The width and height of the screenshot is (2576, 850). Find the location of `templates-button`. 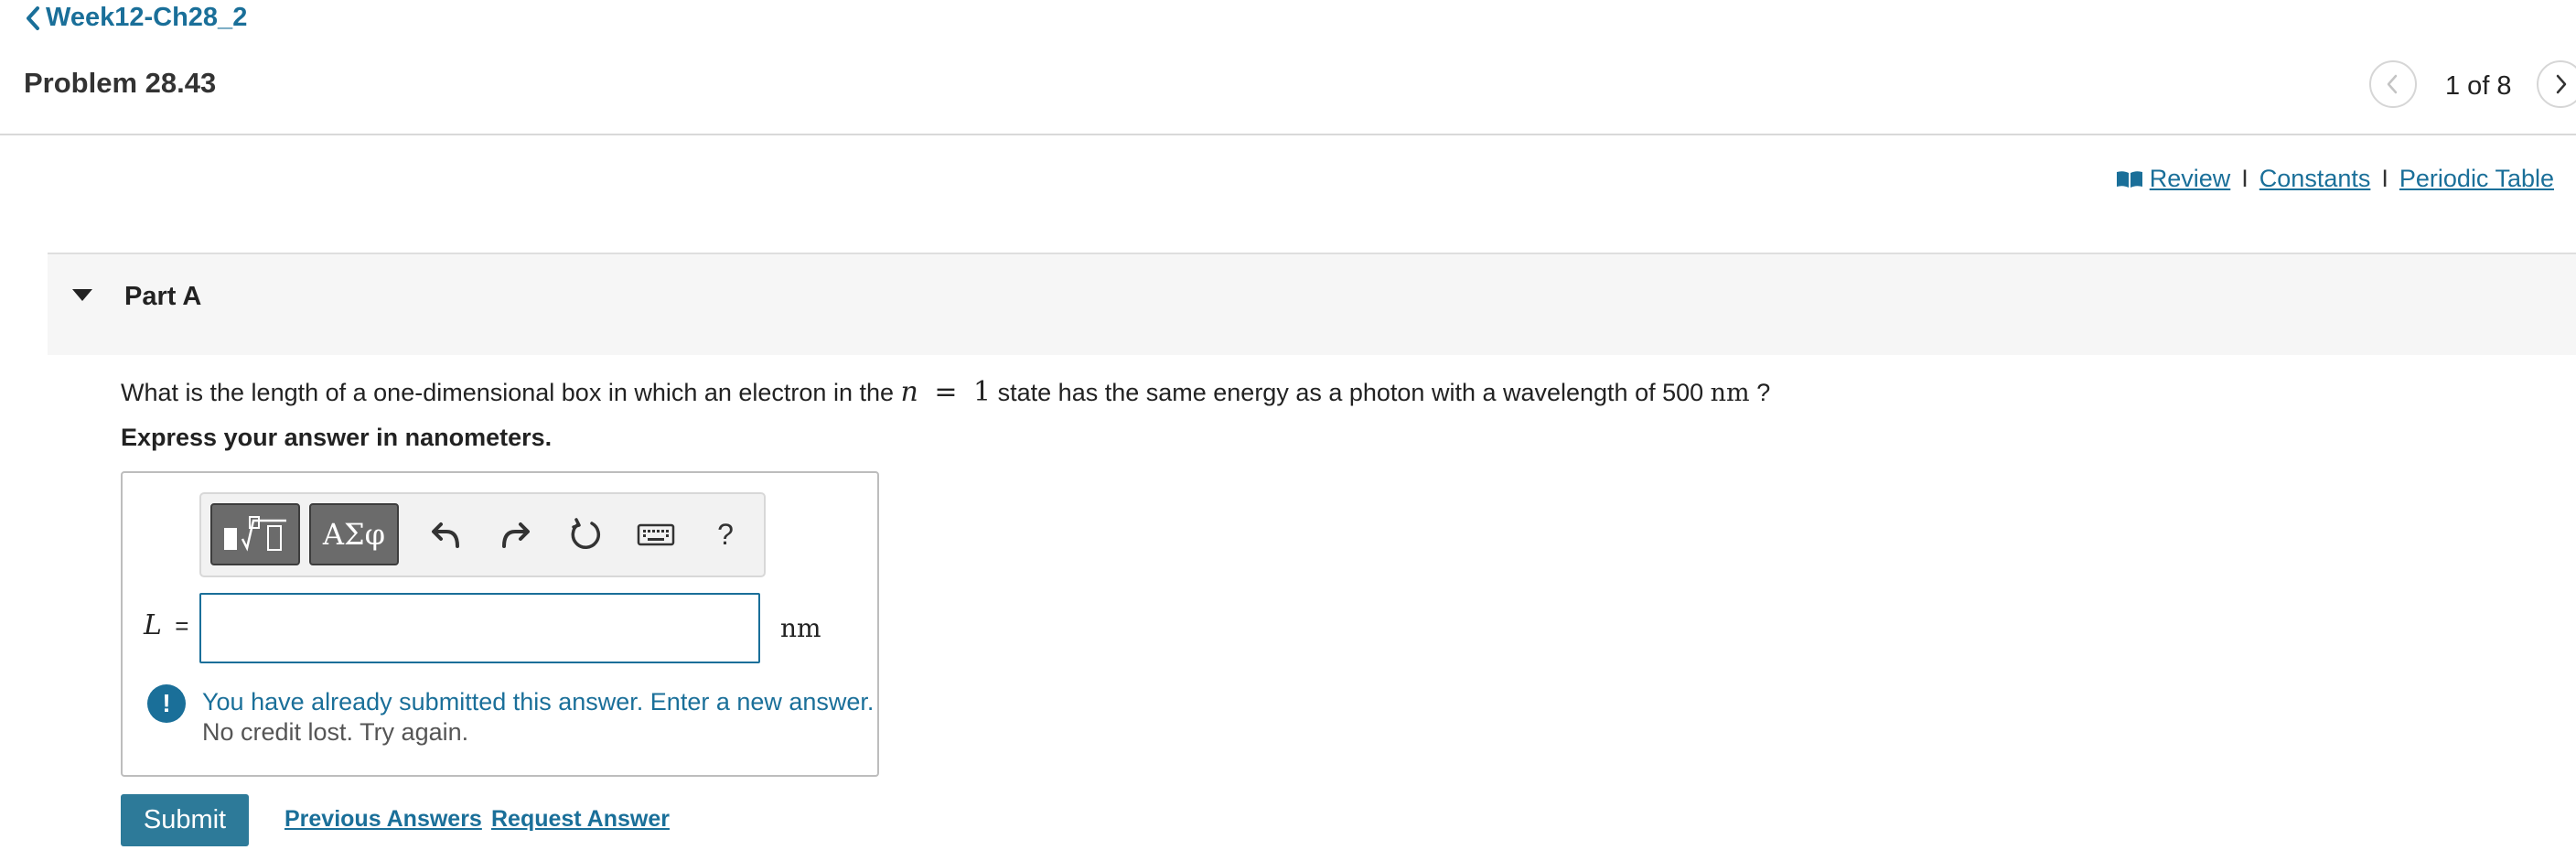

templates-button is located at coordinates (255, 534).